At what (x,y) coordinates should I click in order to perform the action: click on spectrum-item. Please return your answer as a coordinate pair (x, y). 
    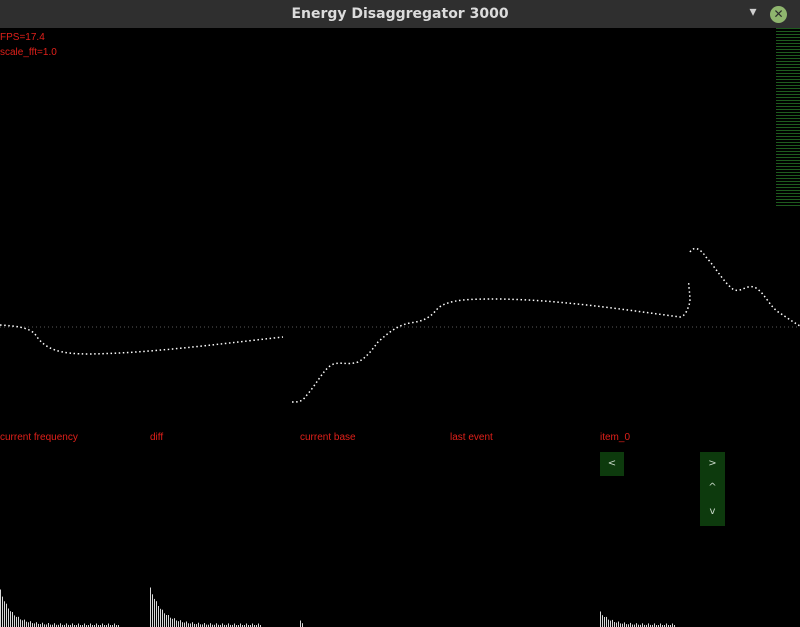
    Looking at the image, I should click on (637, 619).